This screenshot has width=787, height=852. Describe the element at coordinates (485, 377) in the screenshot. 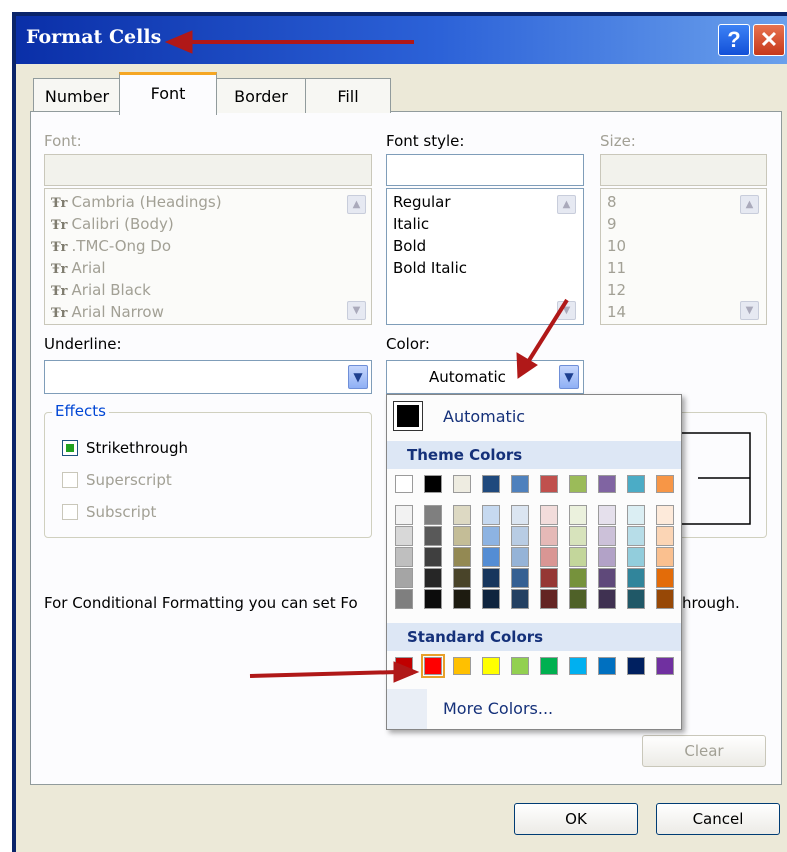

I see `color-dropdown: Automatic ▼` at that location.